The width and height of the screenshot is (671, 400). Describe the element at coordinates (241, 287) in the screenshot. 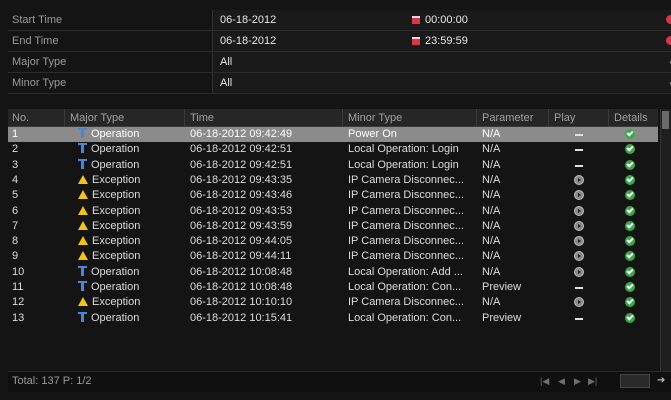

I see `time-cell: 06-18-2012 10:08:48` at that location.